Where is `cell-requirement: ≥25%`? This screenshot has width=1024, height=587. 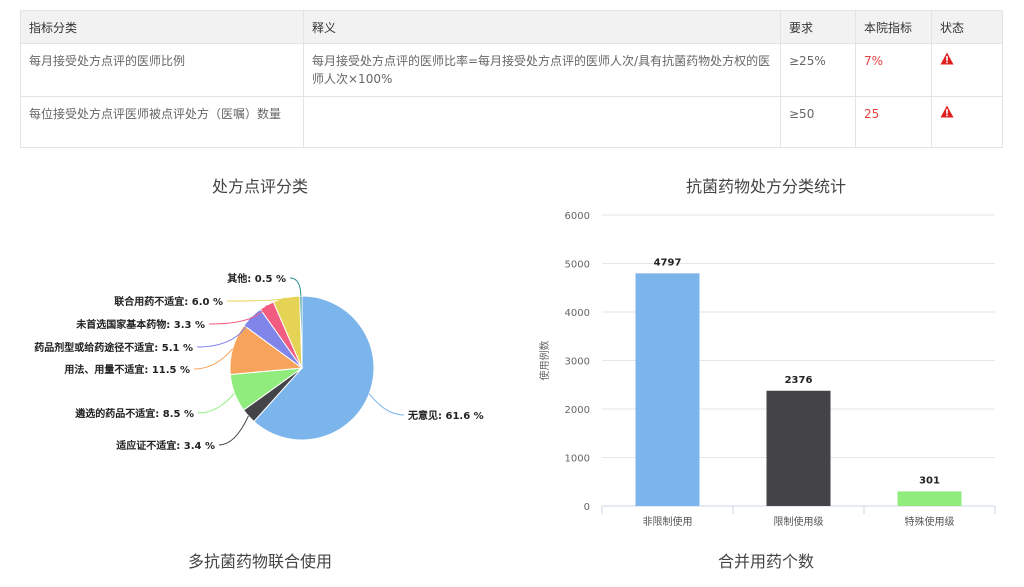 cell-requirement: ≥25% is located at coordinates (818, 70).